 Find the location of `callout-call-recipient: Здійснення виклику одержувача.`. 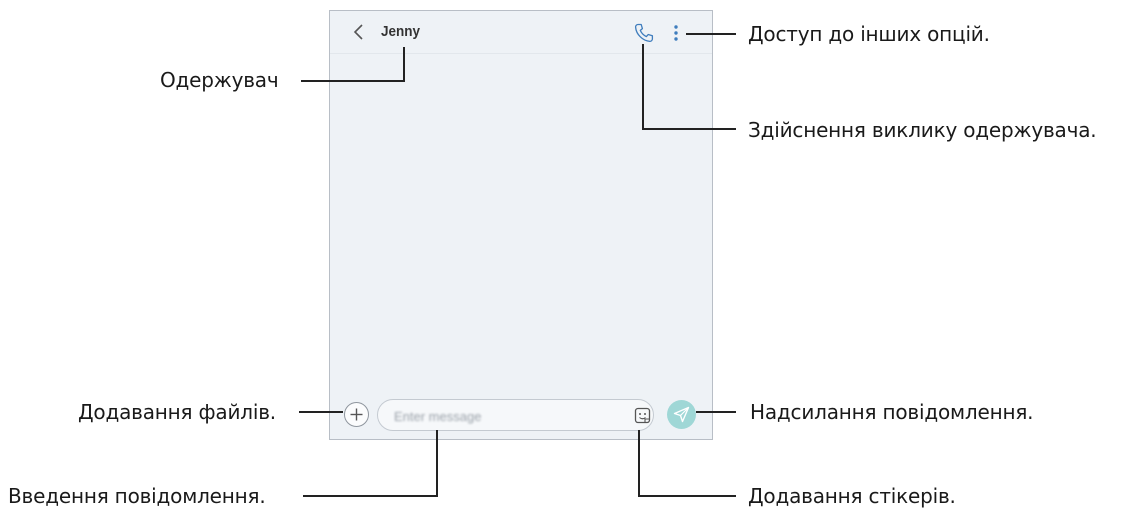

callout-call-recipient: Здійснення виклику одержувача. is located at coordinates (922, 130).